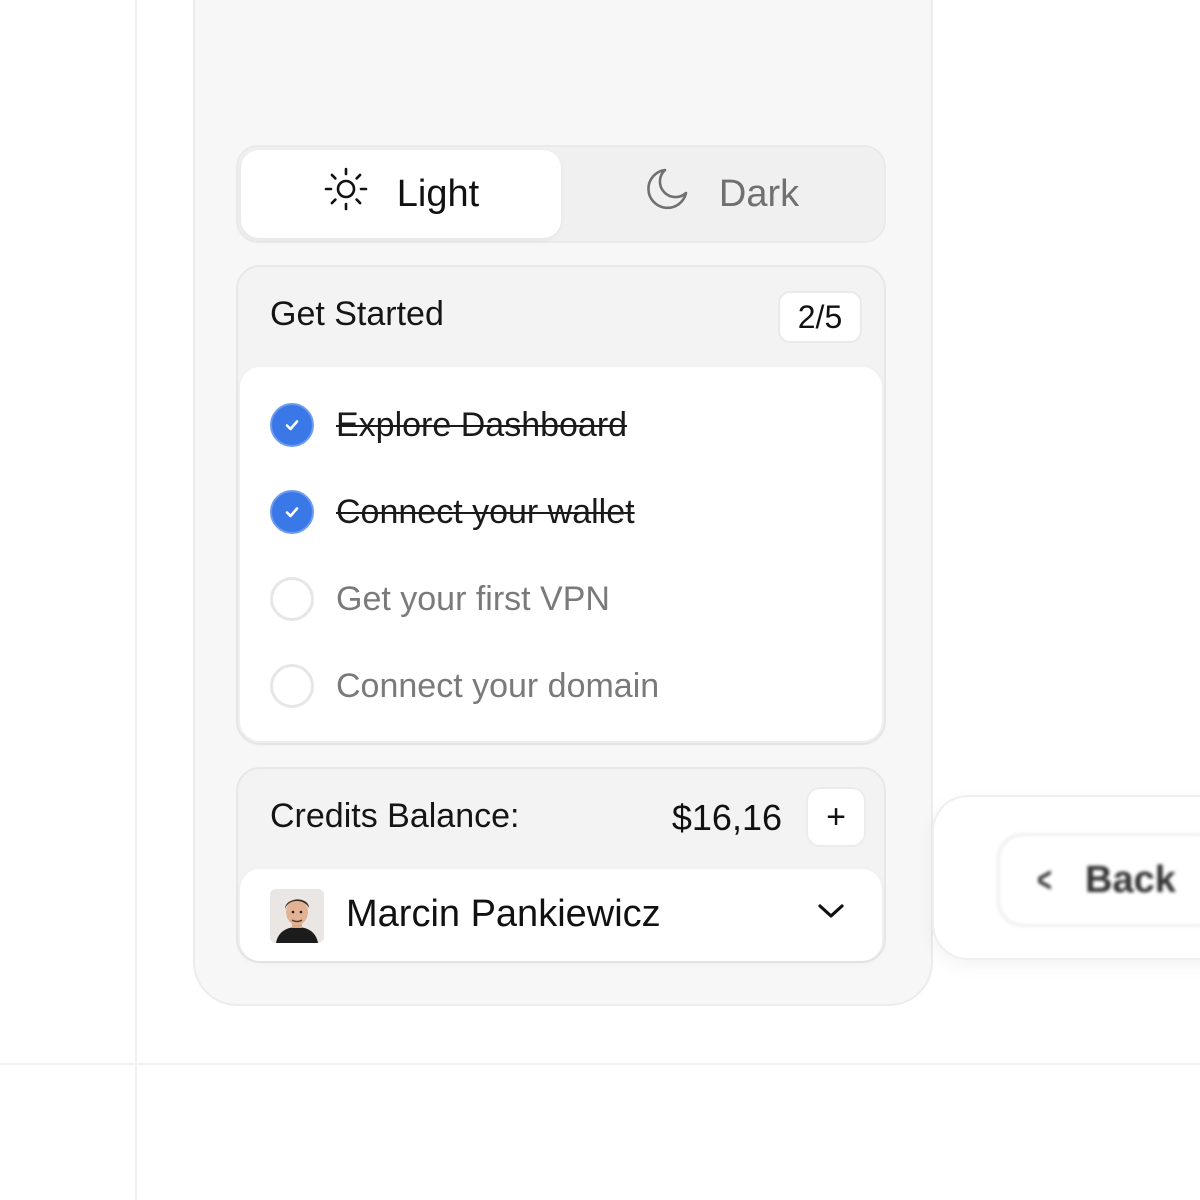 Image resolution: width=1200 pixels, height=1200 pixels. Describe the element at coordinates (136, 600) in the screenshot. I see `layout-guide-vertical` at that location.